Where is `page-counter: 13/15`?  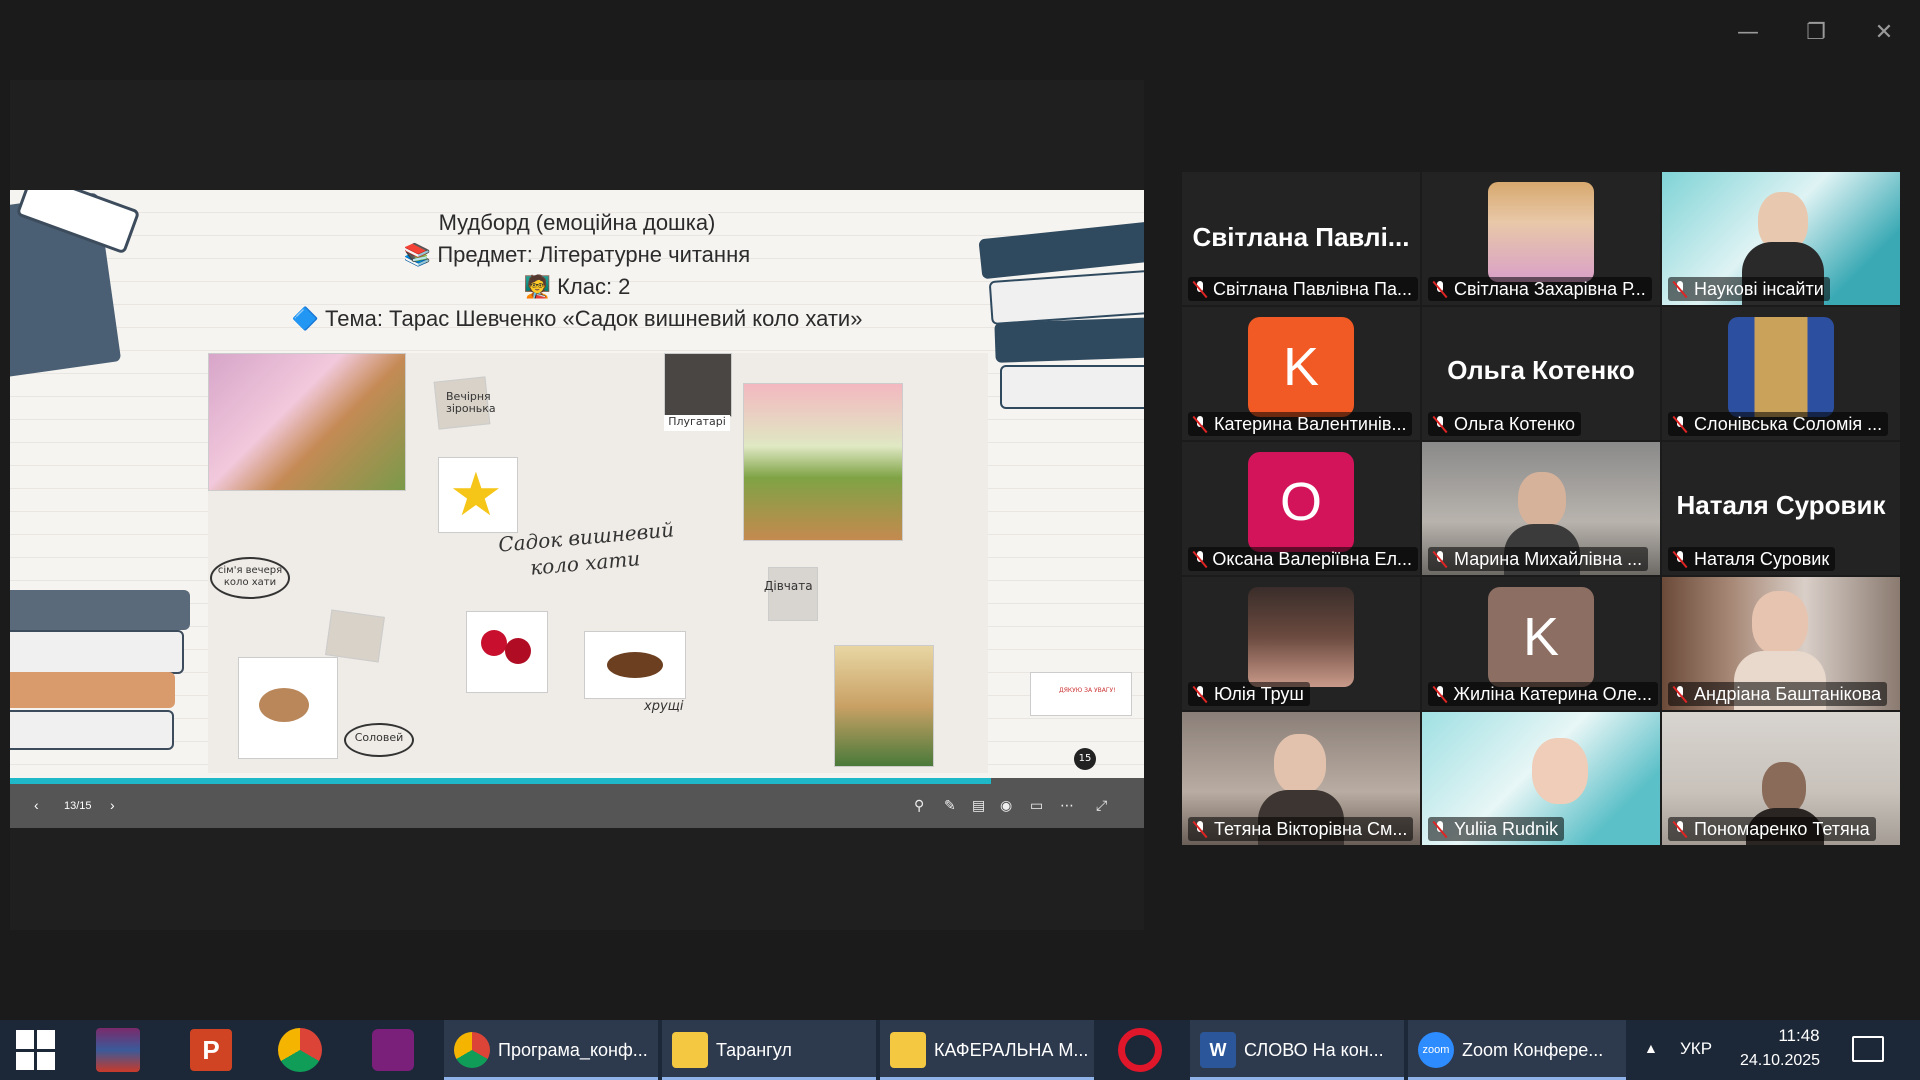
page-counter: 13/15 is located at coordinates (78, 806).